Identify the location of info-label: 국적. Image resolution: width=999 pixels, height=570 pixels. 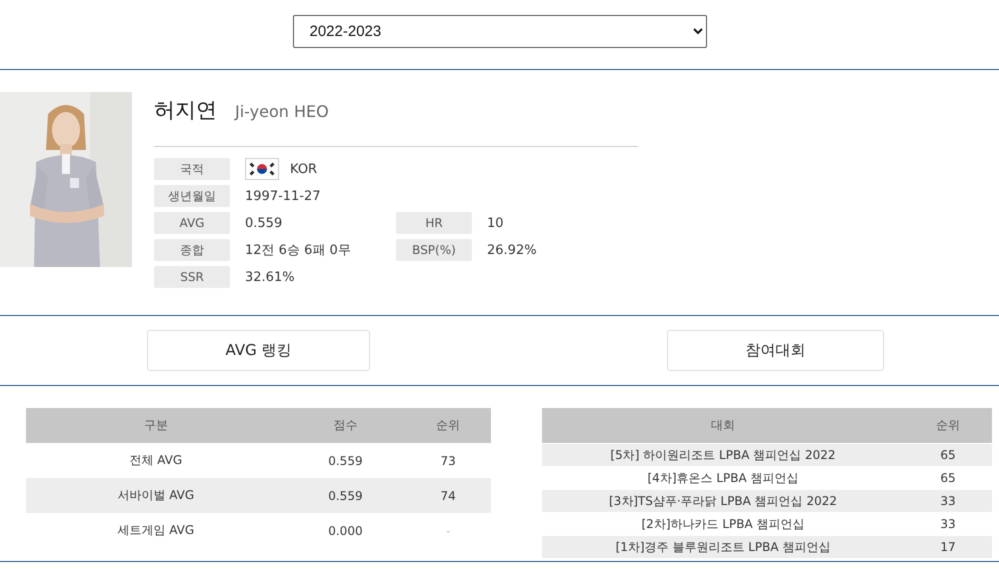
(192, 169).